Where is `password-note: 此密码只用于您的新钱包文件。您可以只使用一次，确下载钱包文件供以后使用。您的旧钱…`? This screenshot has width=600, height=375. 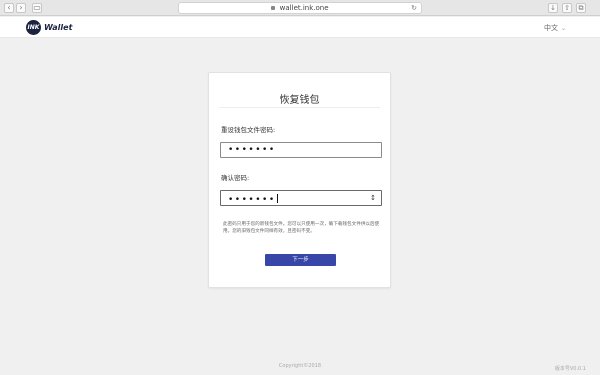 password-note: 此密码只用于您的新钱包文件。您可以只使用一次，确下载钱包文件供以后使用。您的旧钱… is located at coordinates (301, 228).